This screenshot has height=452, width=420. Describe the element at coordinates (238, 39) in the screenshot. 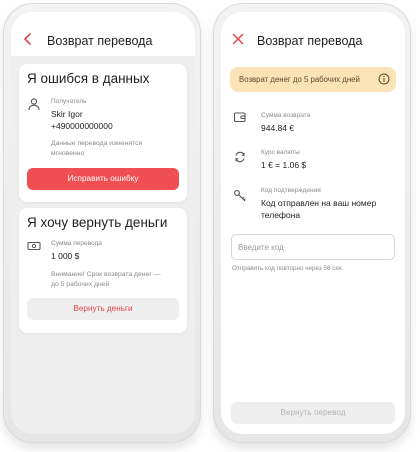

I see `close-icon` at that location.